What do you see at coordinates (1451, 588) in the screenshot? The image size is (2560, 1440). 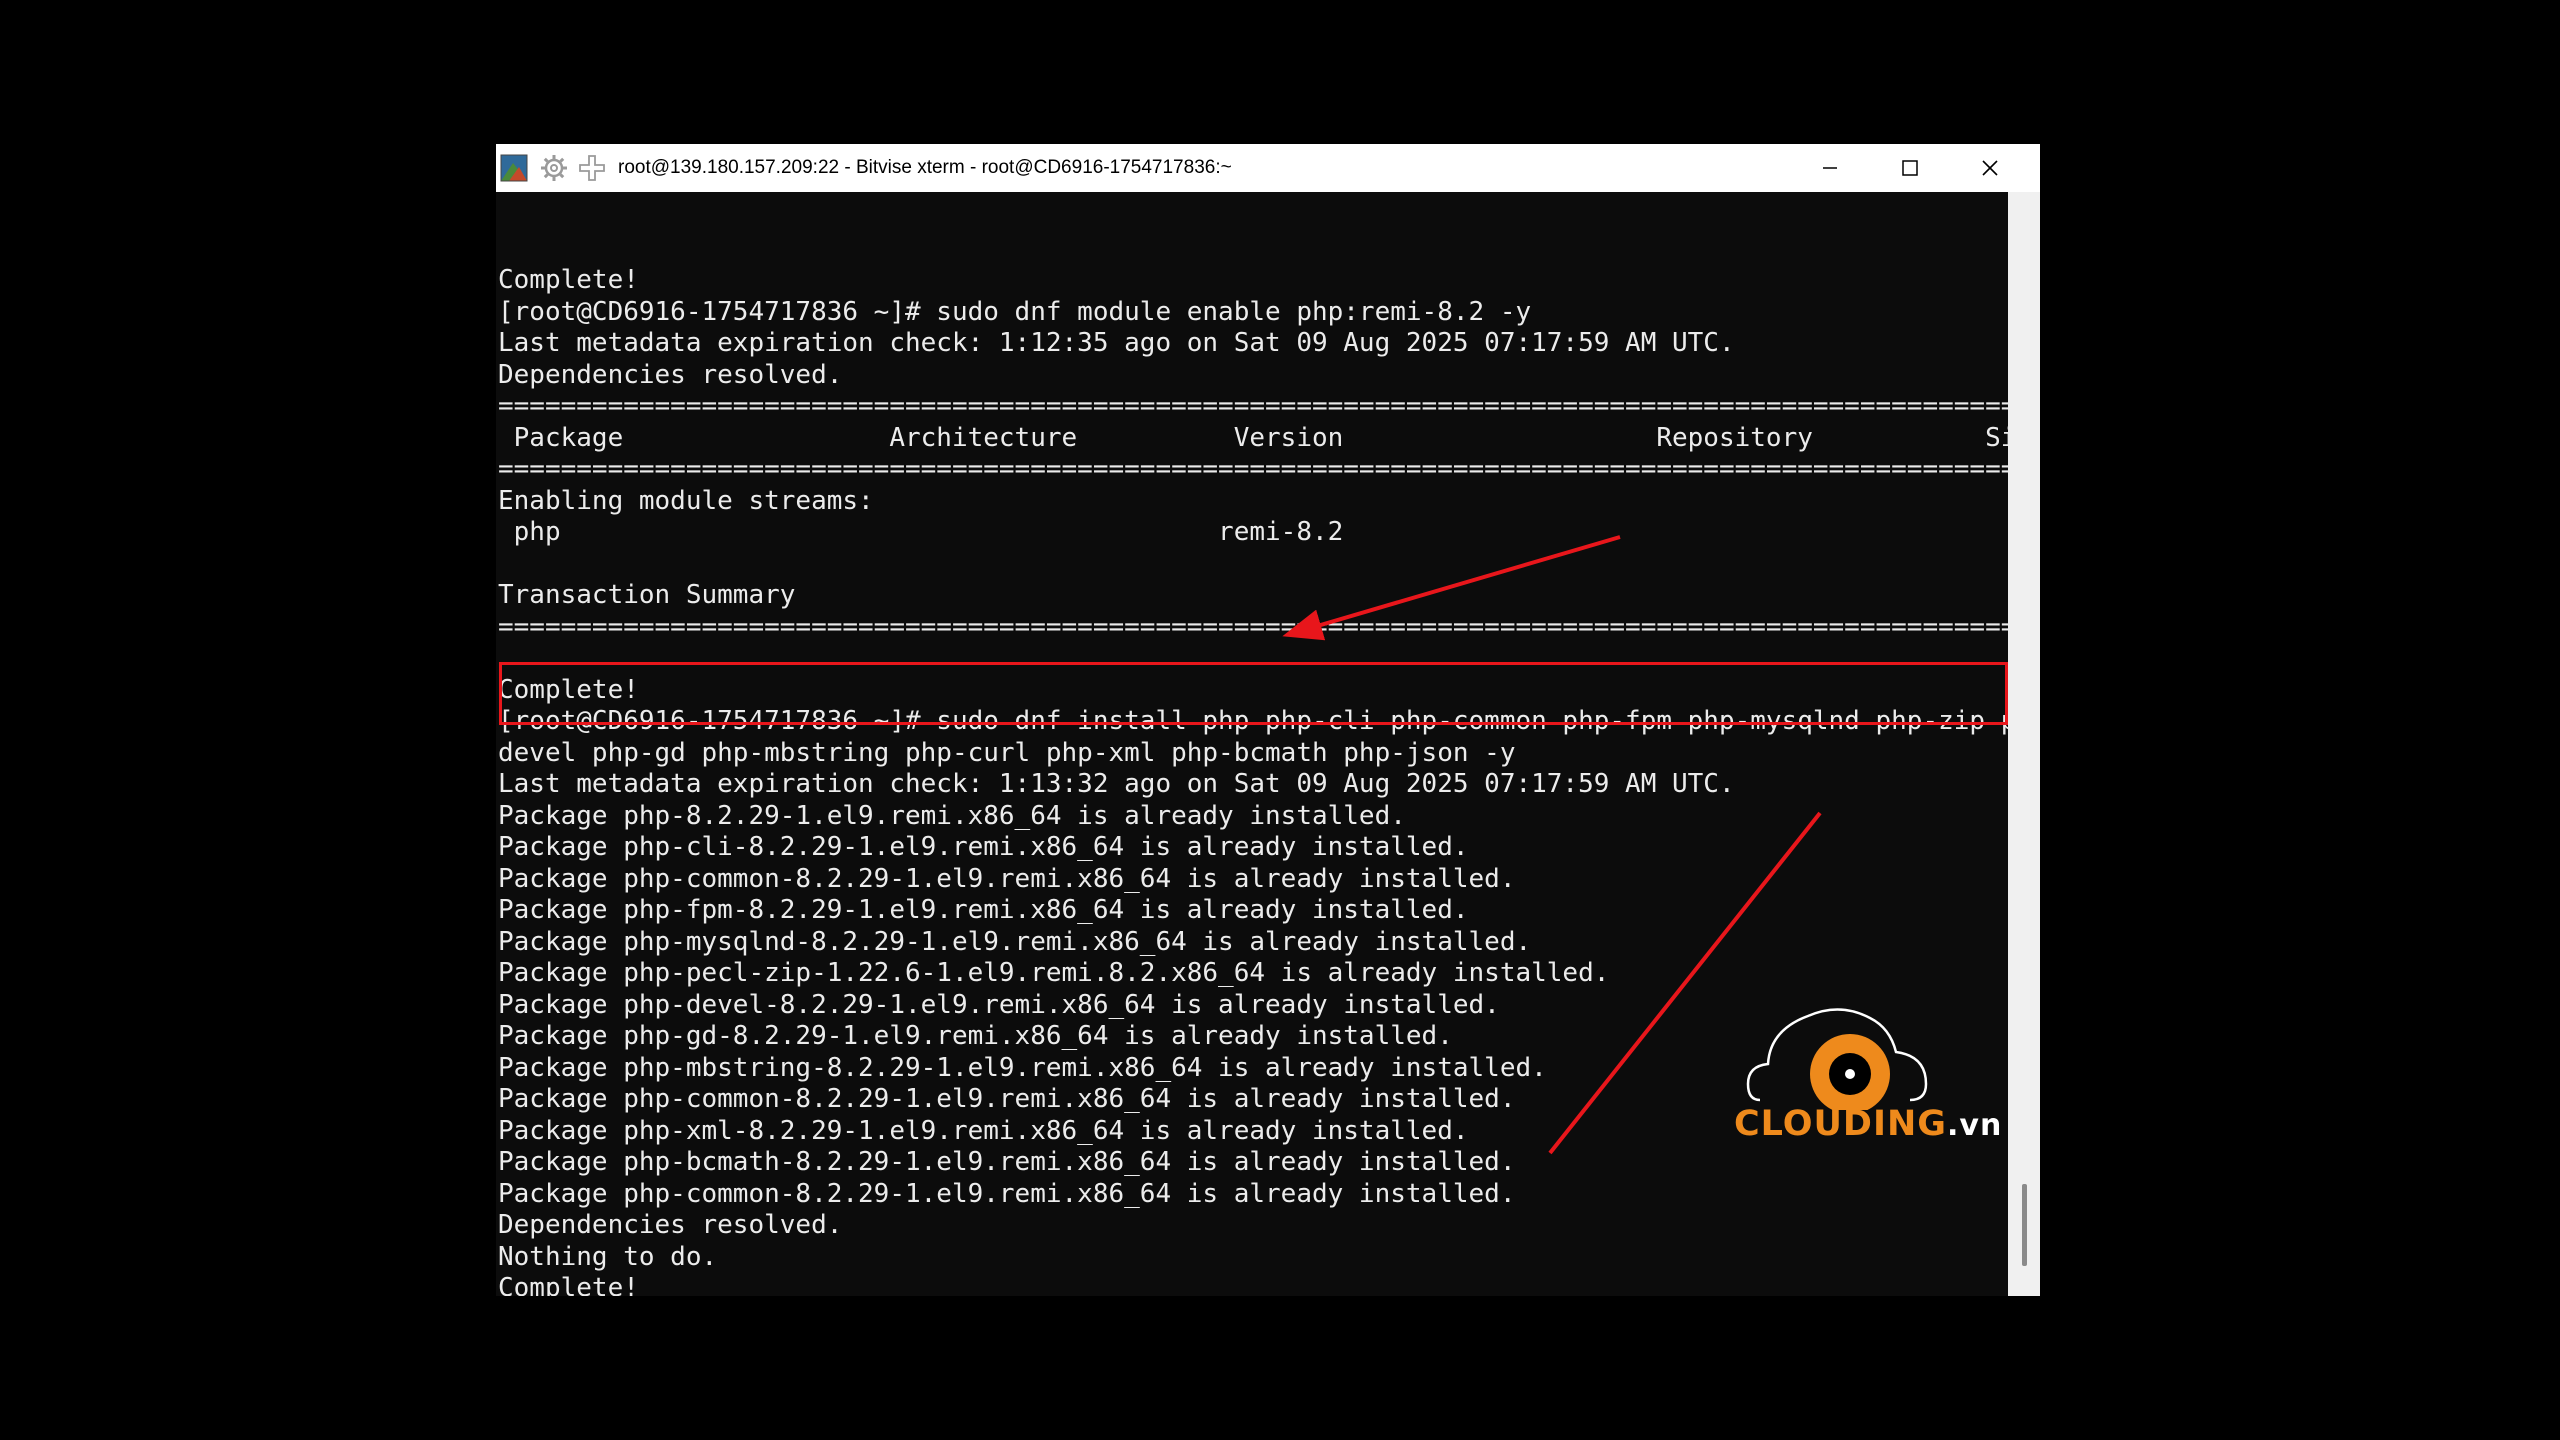 I see `arrow-to-command` at bounding box center [1451, 588].